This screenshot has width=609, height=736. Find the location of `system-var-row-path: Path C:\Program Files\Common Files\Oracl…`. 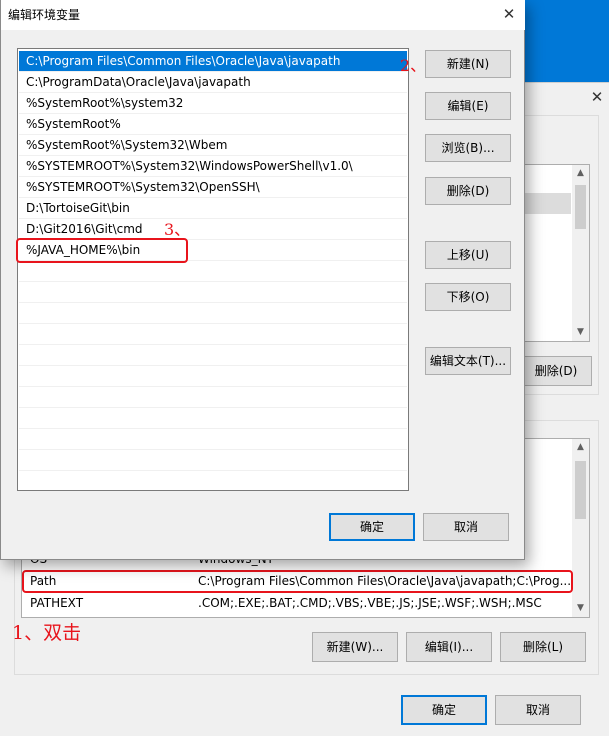

system-var-row-path: Path C:\Program Files\Common Files\Oracl… is located at coordinates (298, 581).